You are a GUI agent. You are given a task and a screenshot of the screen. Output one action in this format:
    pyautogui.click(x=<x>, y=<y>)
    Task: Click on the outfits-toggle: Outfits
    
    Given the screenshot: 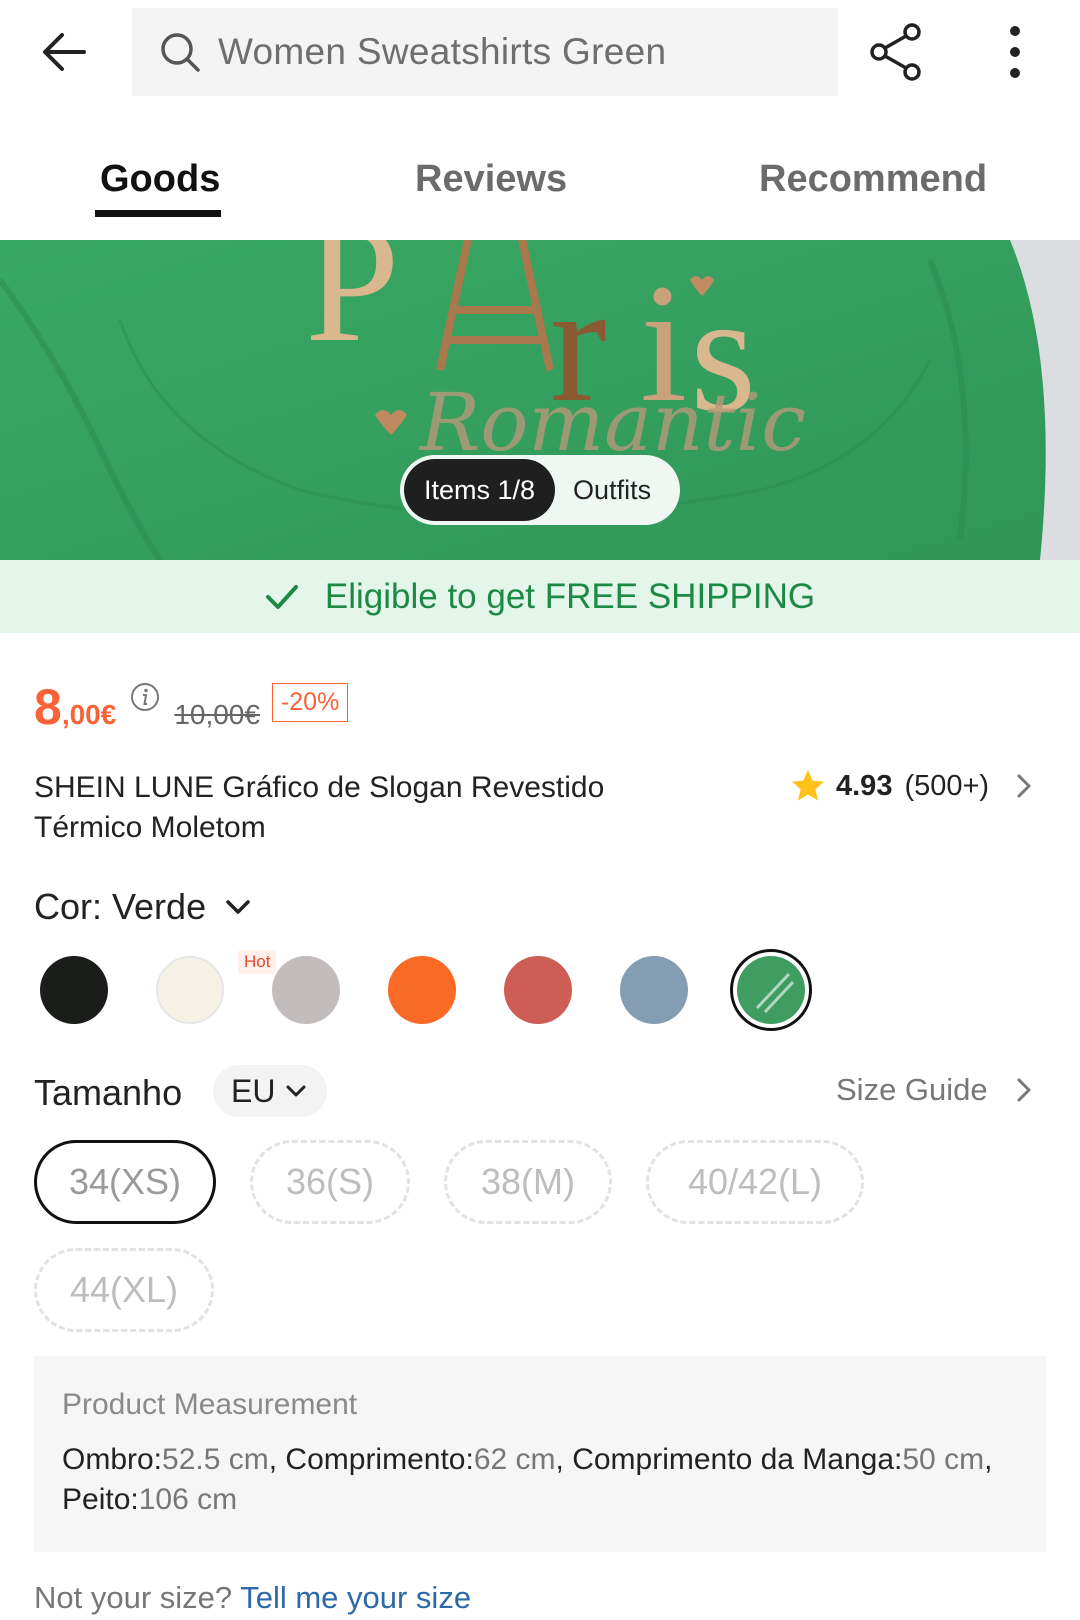 What is the action you would take?
    pyautogui.click(x=612, y=490)
    